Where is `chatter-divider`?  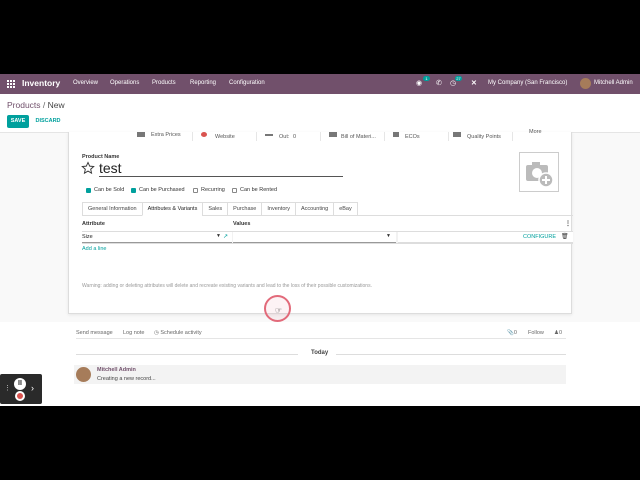 chatter-divider is located at coordinates (321, 338).